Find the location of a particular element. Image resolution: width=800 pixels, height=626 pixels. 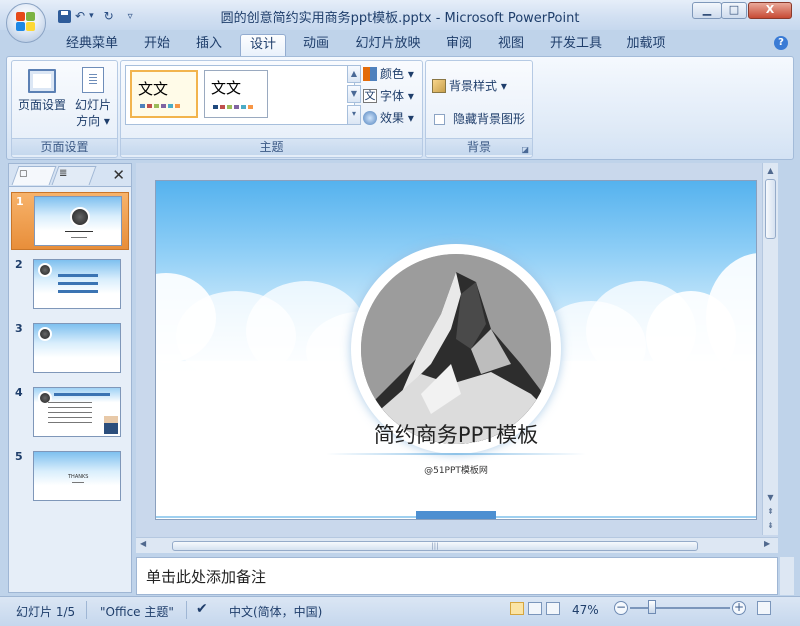

background-styles-button: 背景样式 ▾ is located at coordinates (469, 86).